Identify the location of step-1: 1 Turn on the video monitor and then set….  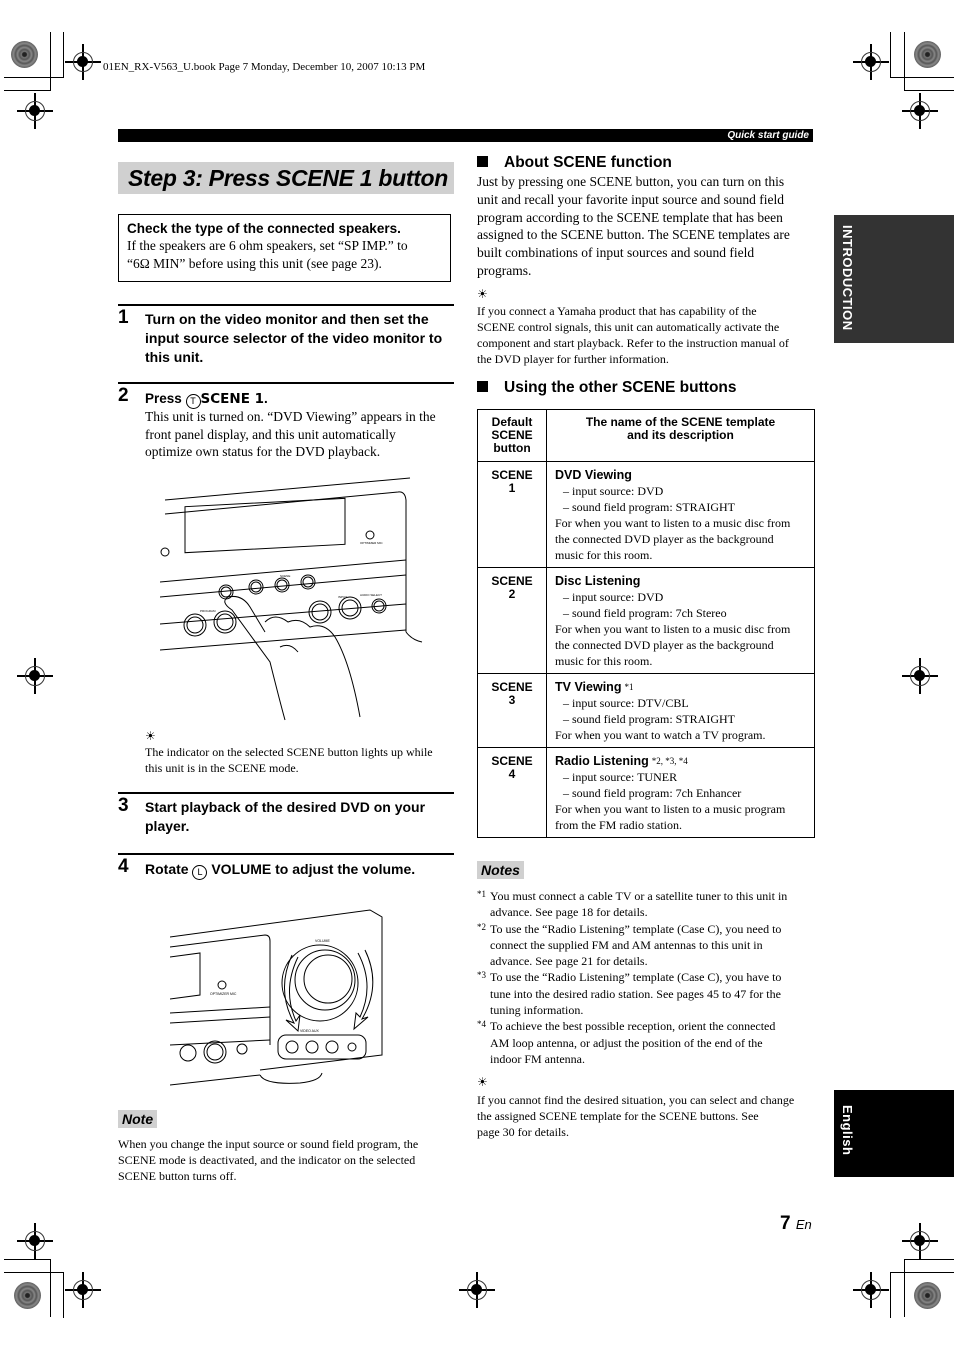
(286, 340).